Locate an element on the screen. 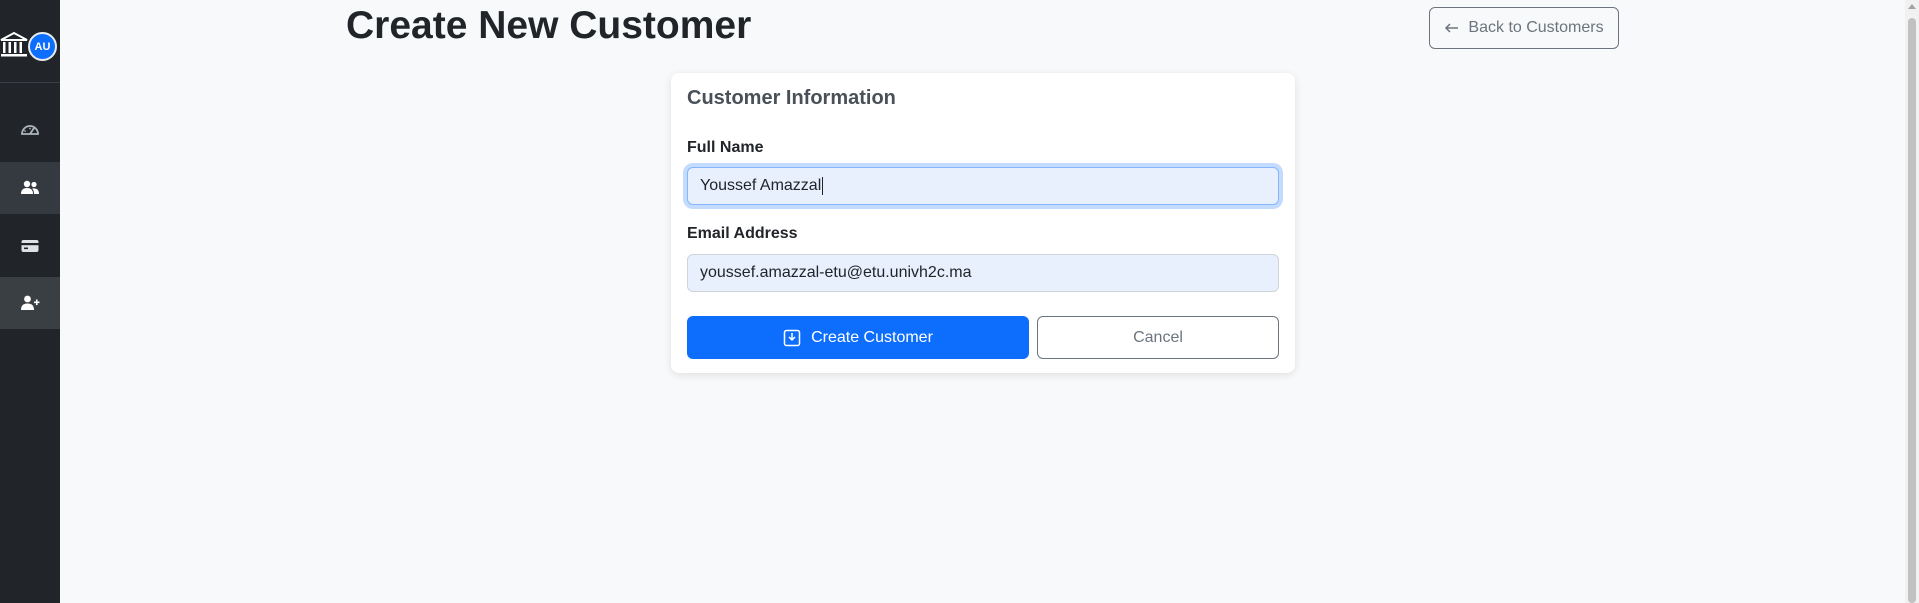  card-title: Customer Information is located at coordinates (791, 98).